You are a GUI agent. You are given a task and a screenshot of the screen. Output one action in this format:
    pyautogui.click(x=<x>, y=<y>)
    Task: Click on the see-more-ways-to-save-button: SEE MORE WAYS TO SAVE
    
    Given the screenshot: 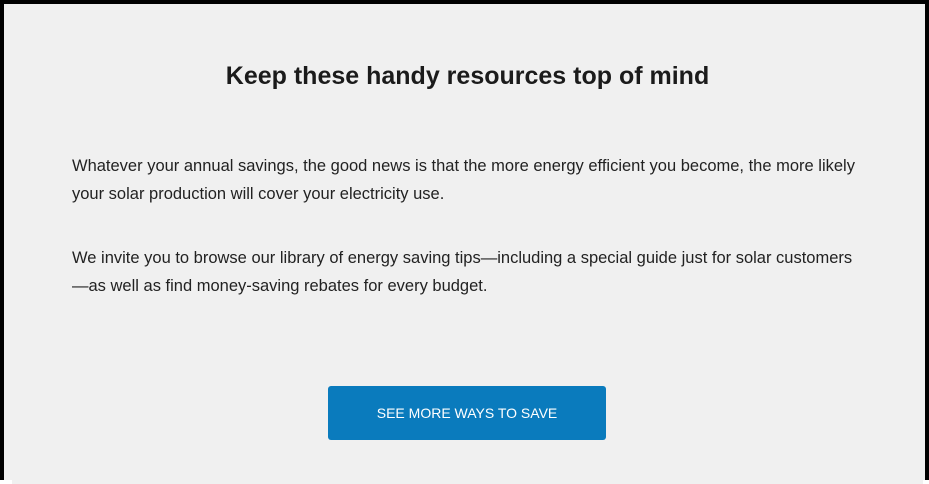 What is the action you would take?
    pyautogui.click(x=467, y=413)
    